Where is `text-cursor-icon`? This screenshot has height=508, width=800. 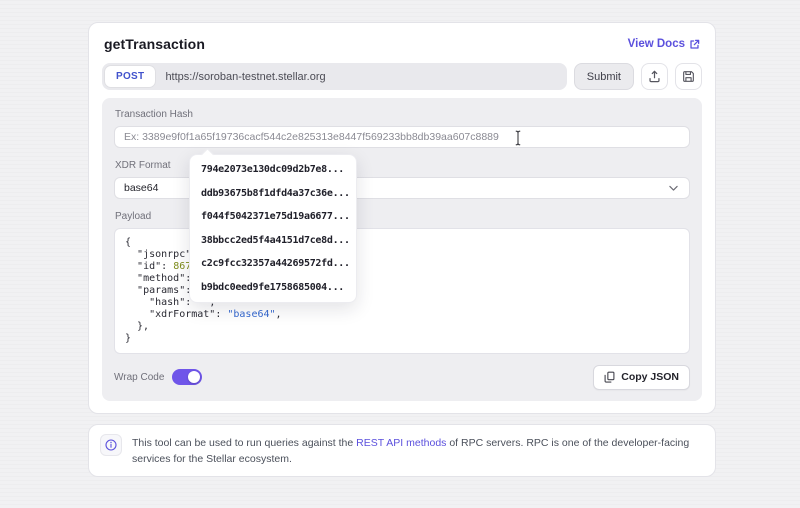 text-cursor-icon is located at coordinates (518, 138).